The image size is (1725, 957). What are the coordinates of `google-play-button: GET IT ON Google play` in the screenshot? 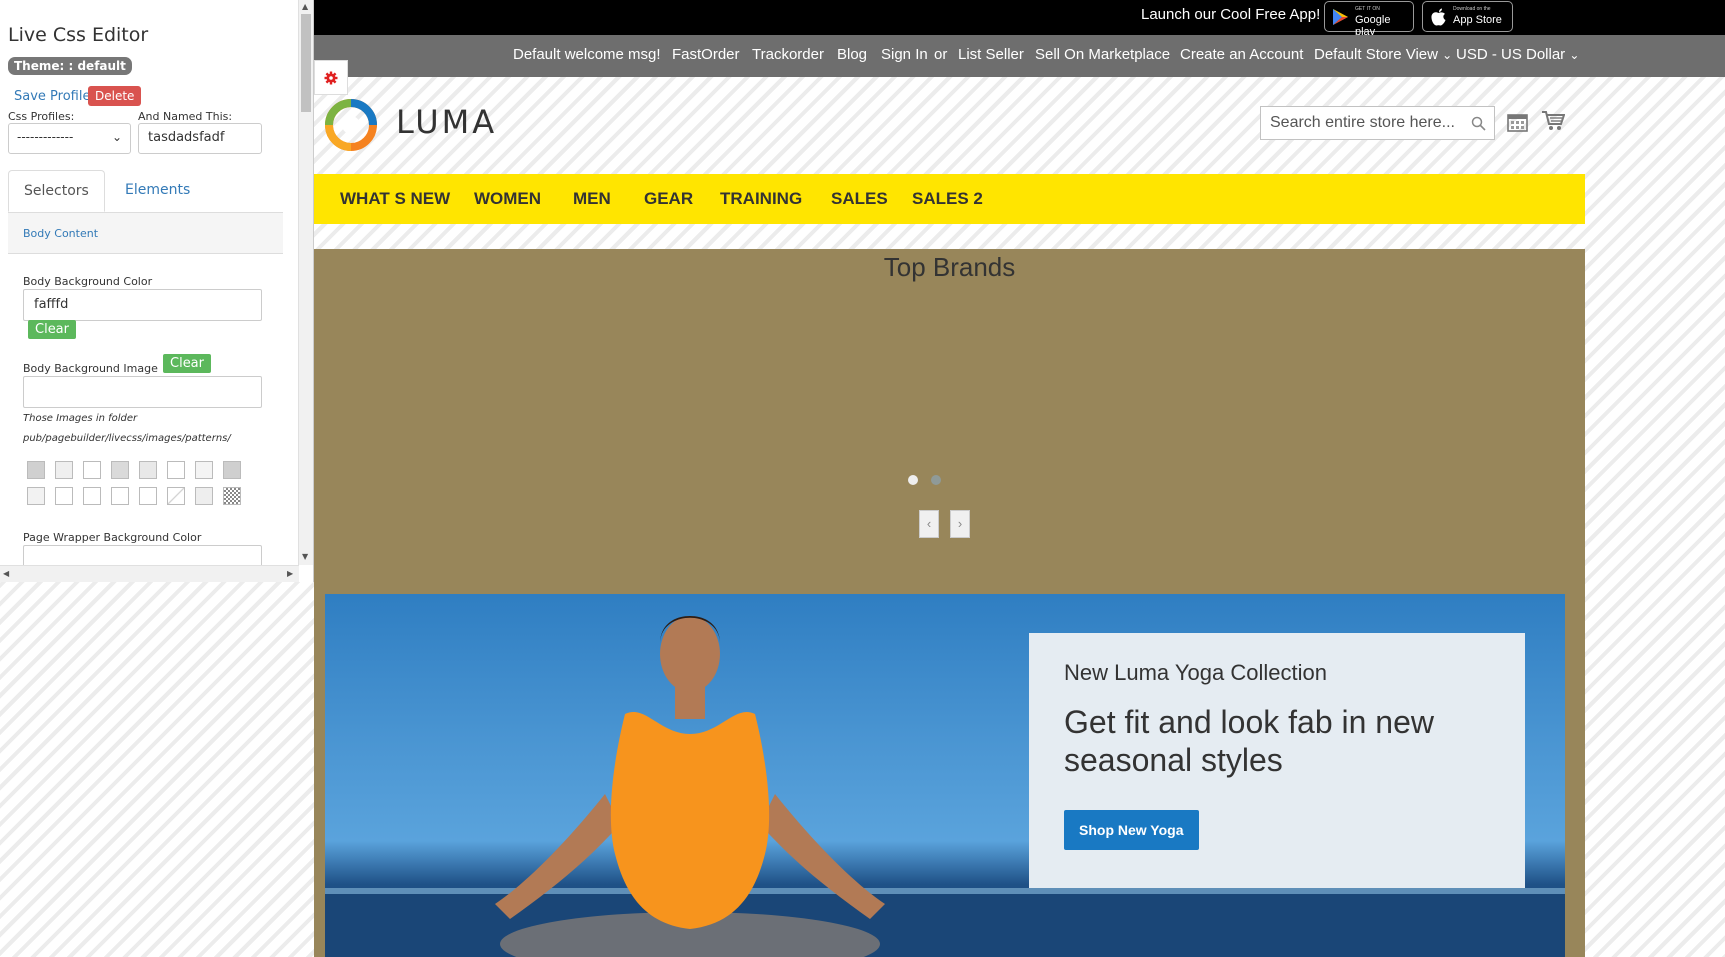 It's located at (1369, 19).